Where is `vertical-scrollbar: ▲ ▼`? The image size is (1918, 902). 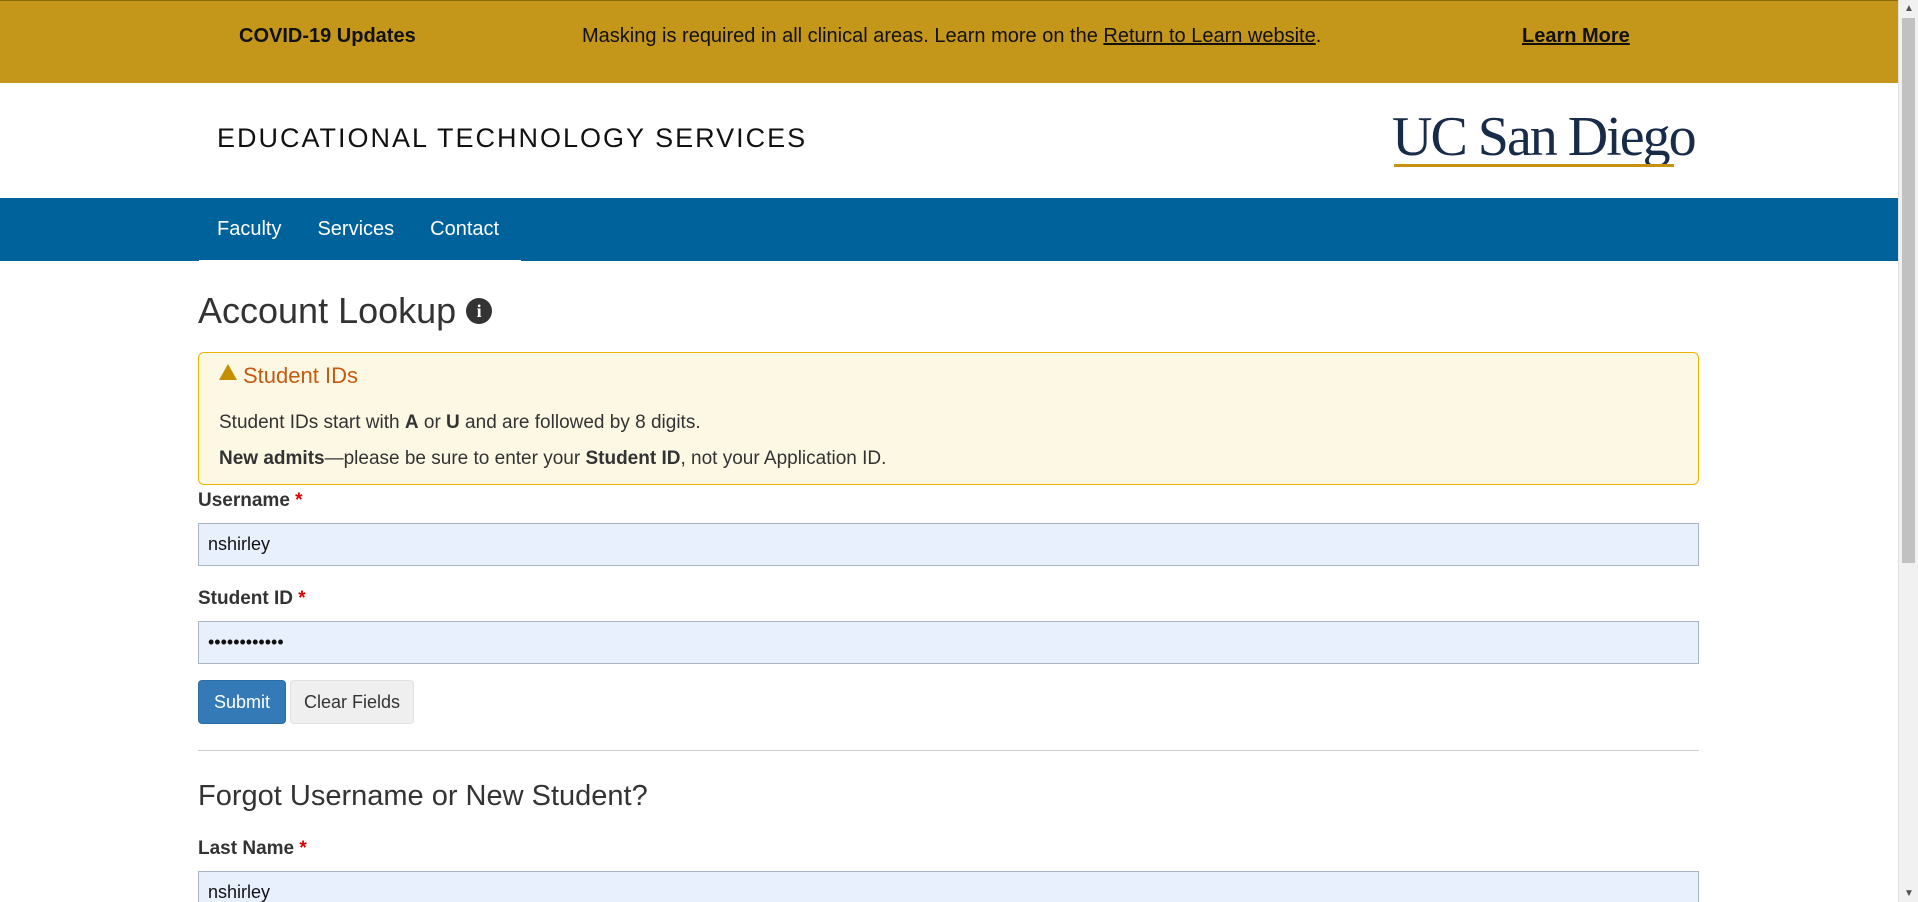
vertical-scrollbar: ▲ ▼ is located at coordinates (1908, 451).